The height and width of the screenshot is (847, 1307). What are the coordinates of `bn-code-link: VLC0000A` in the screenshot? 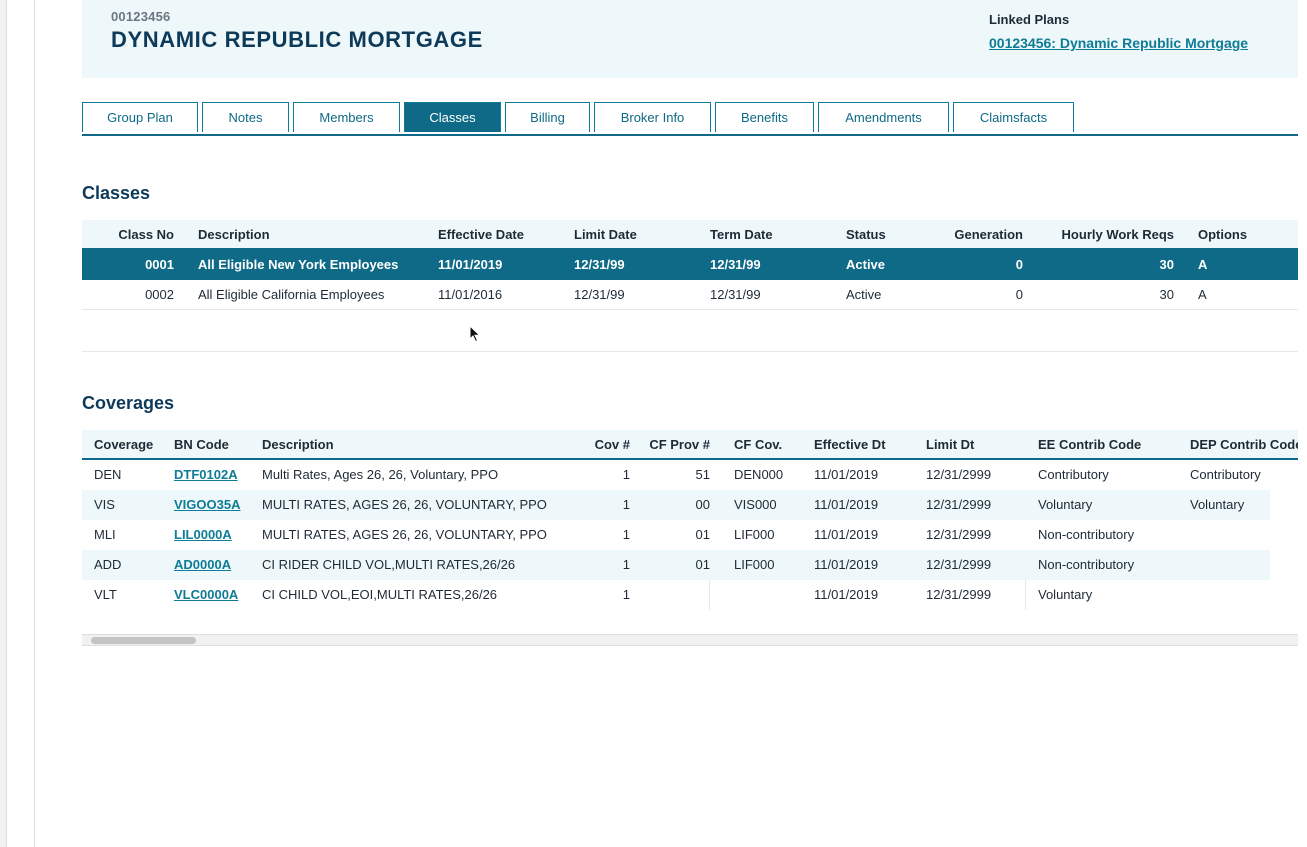 It's located at (216, 595).